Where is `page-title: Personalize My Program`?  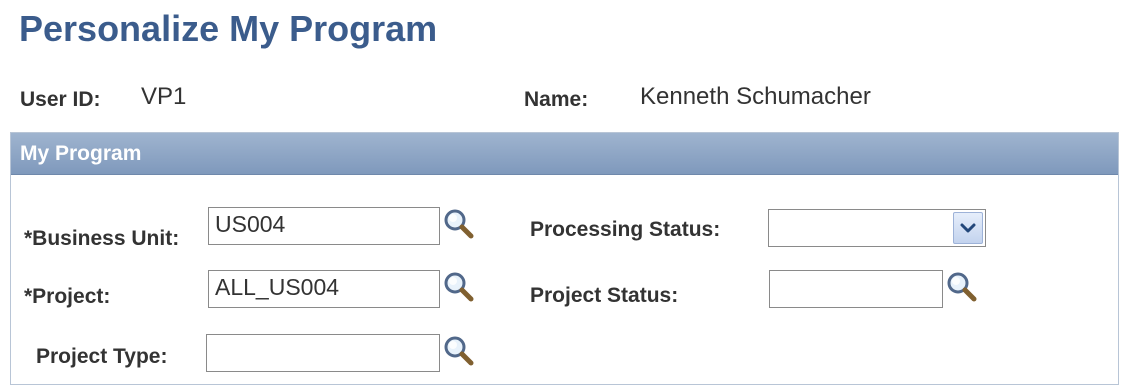 page-title: Personalize My Program is located at coordinates (228, 28).